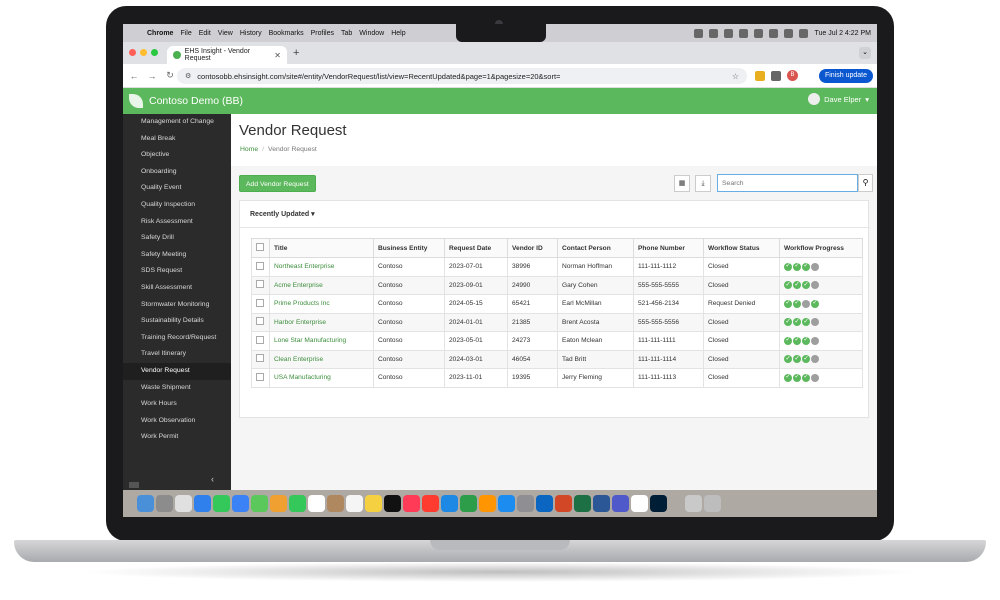  What do you see at coordinates (744, 33) in the screenshot?
I see `dropbox-icon` at bounding box center [744, 33].